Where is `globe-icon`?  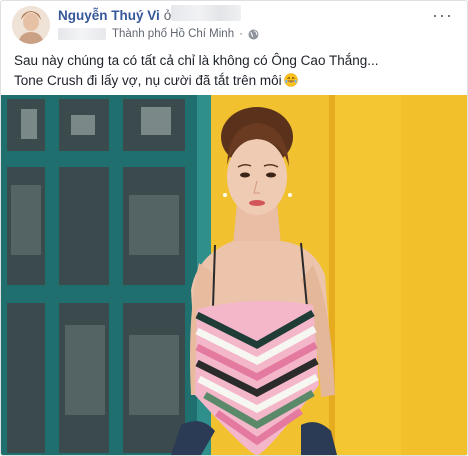 globe-icon is located at coordinates (253, 34).